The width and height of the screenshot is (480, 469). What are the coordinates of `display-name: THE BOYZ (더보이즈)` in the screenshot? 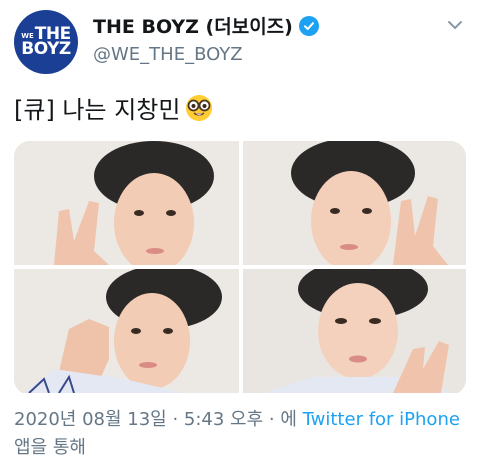 It's located at (193, 25).